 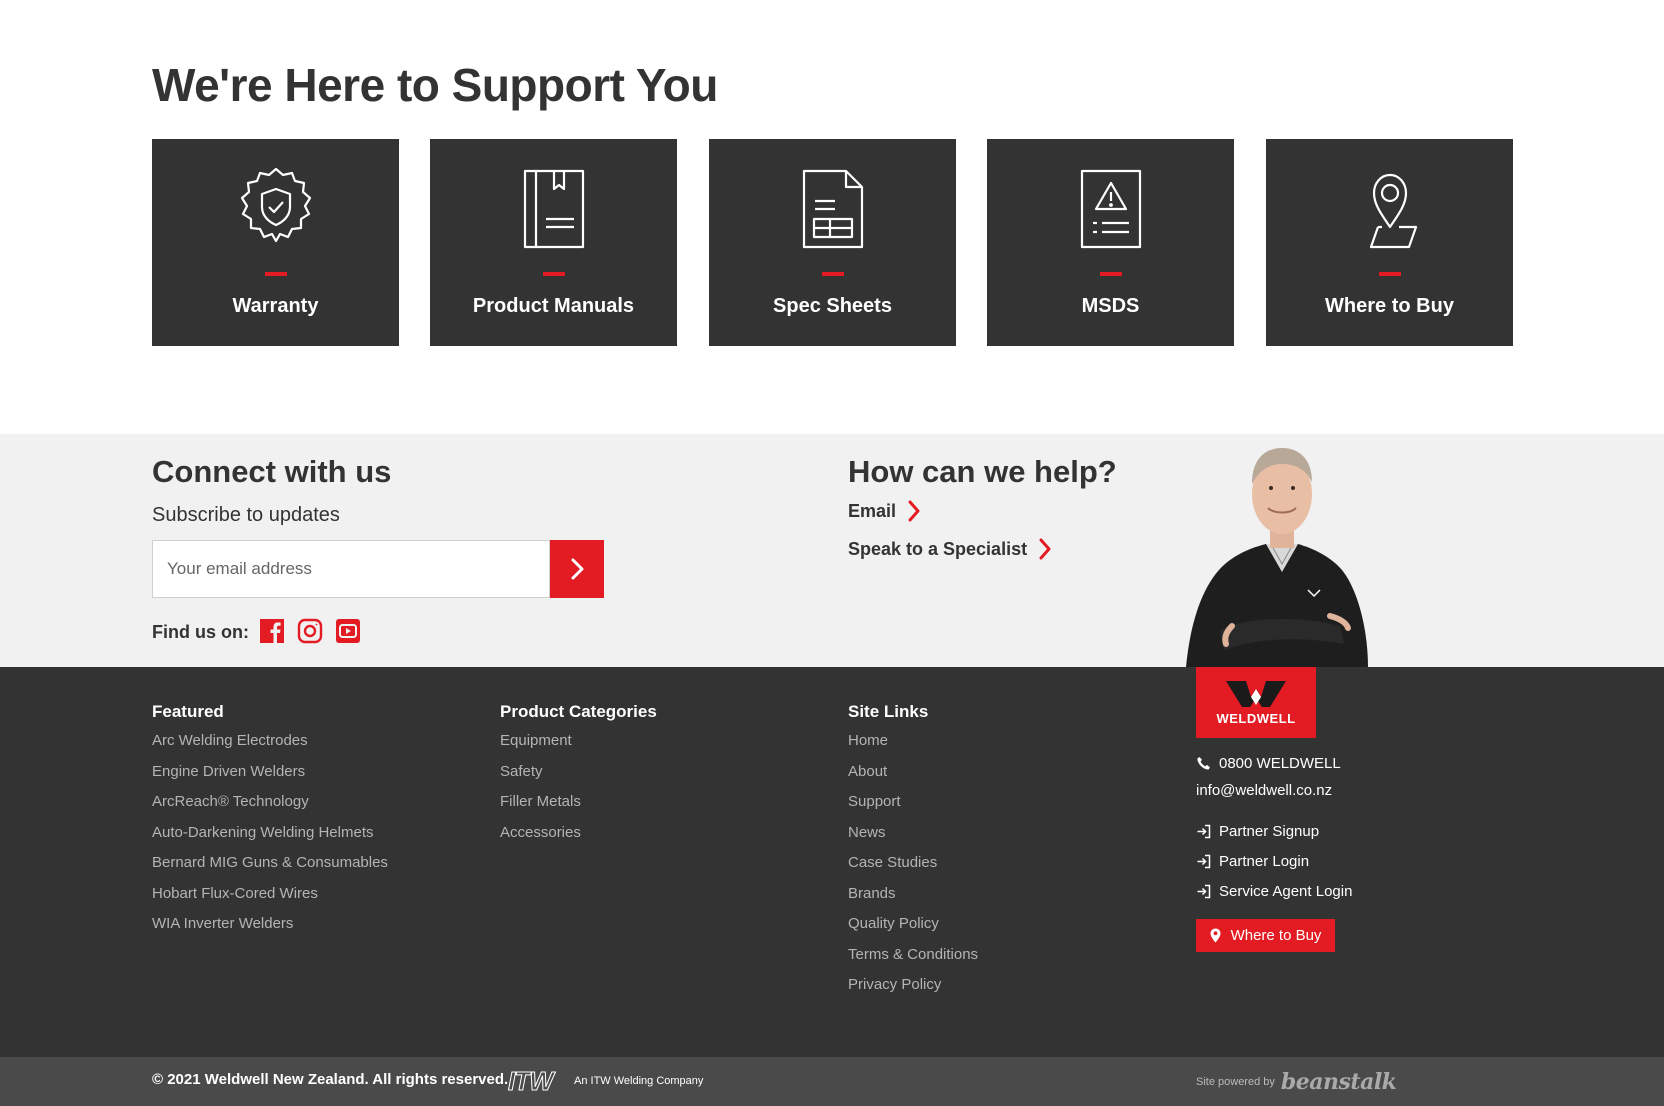 What do you see at coordinates (310, 631) in the screenshot?
I see `instagram-icon` at bounding box center [310, 631].